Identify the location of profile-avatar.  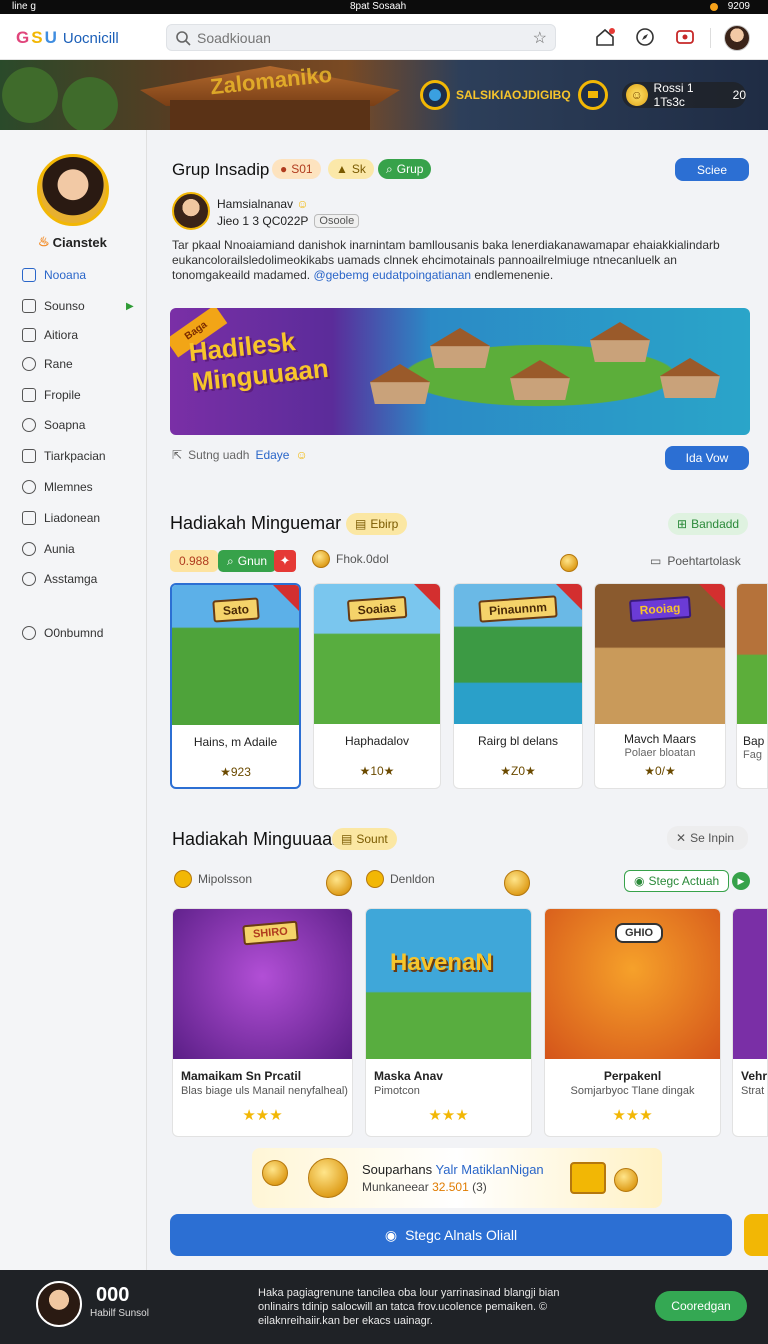
(737, 38).